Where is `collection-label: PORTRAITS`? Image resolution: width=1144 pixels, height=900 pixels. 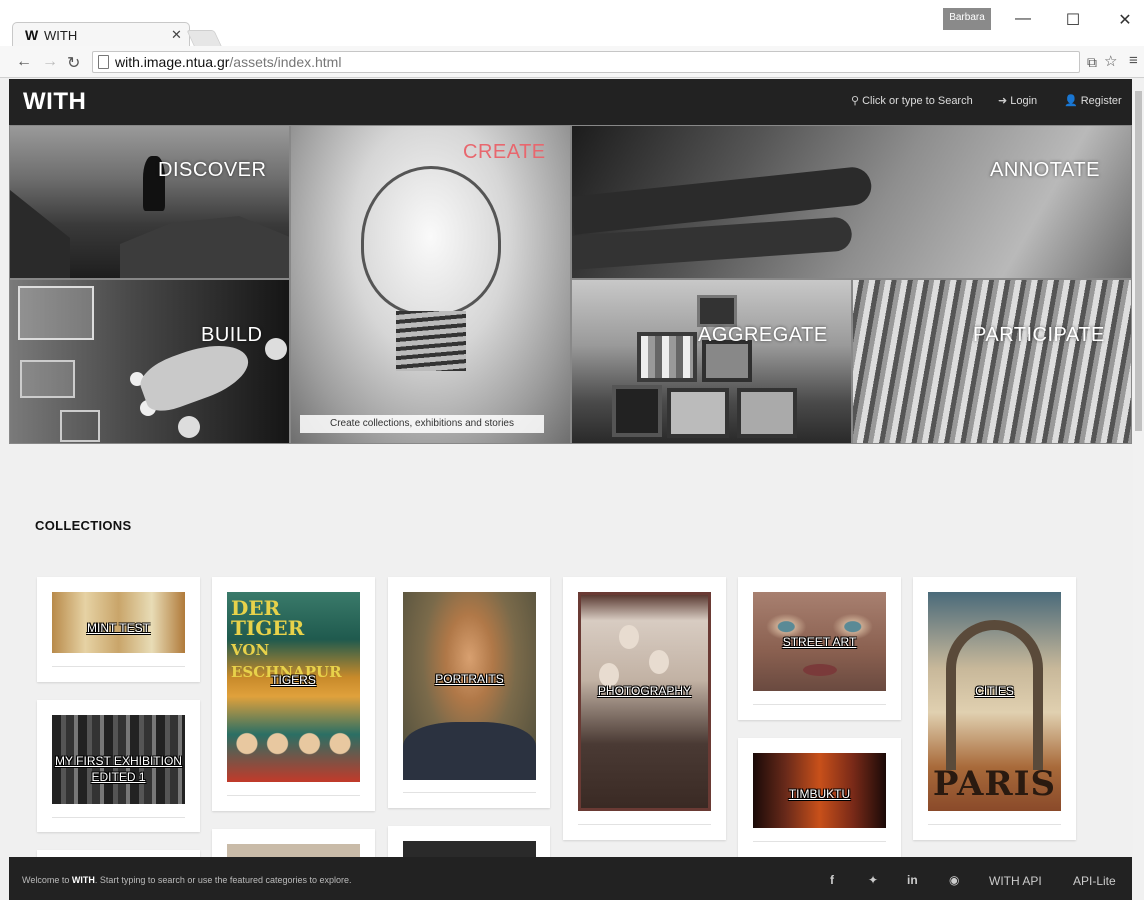
collection-label: PORTRAITS is located at coordinates (469, 679).